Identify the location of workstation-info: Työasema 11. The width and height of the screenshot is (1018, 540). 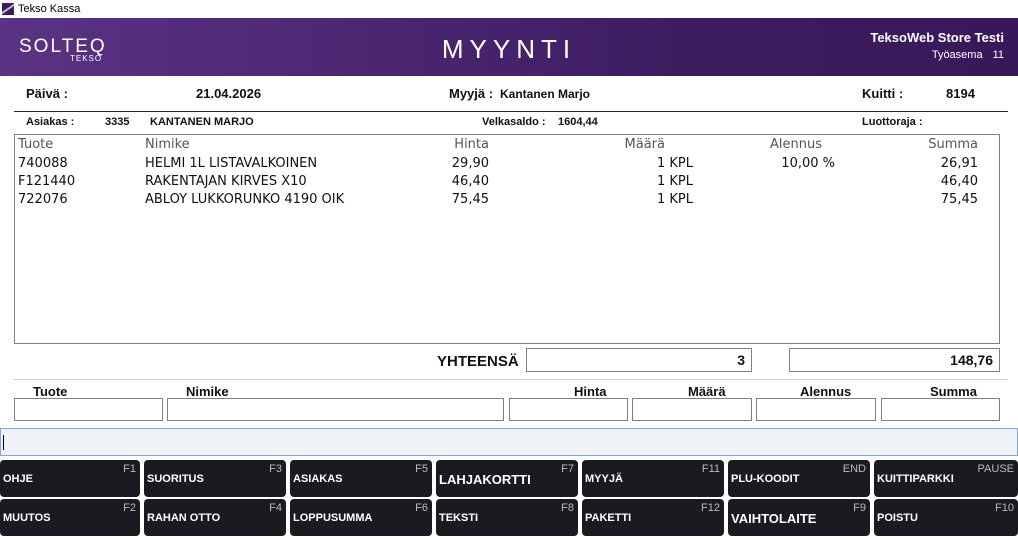
(968, 55).